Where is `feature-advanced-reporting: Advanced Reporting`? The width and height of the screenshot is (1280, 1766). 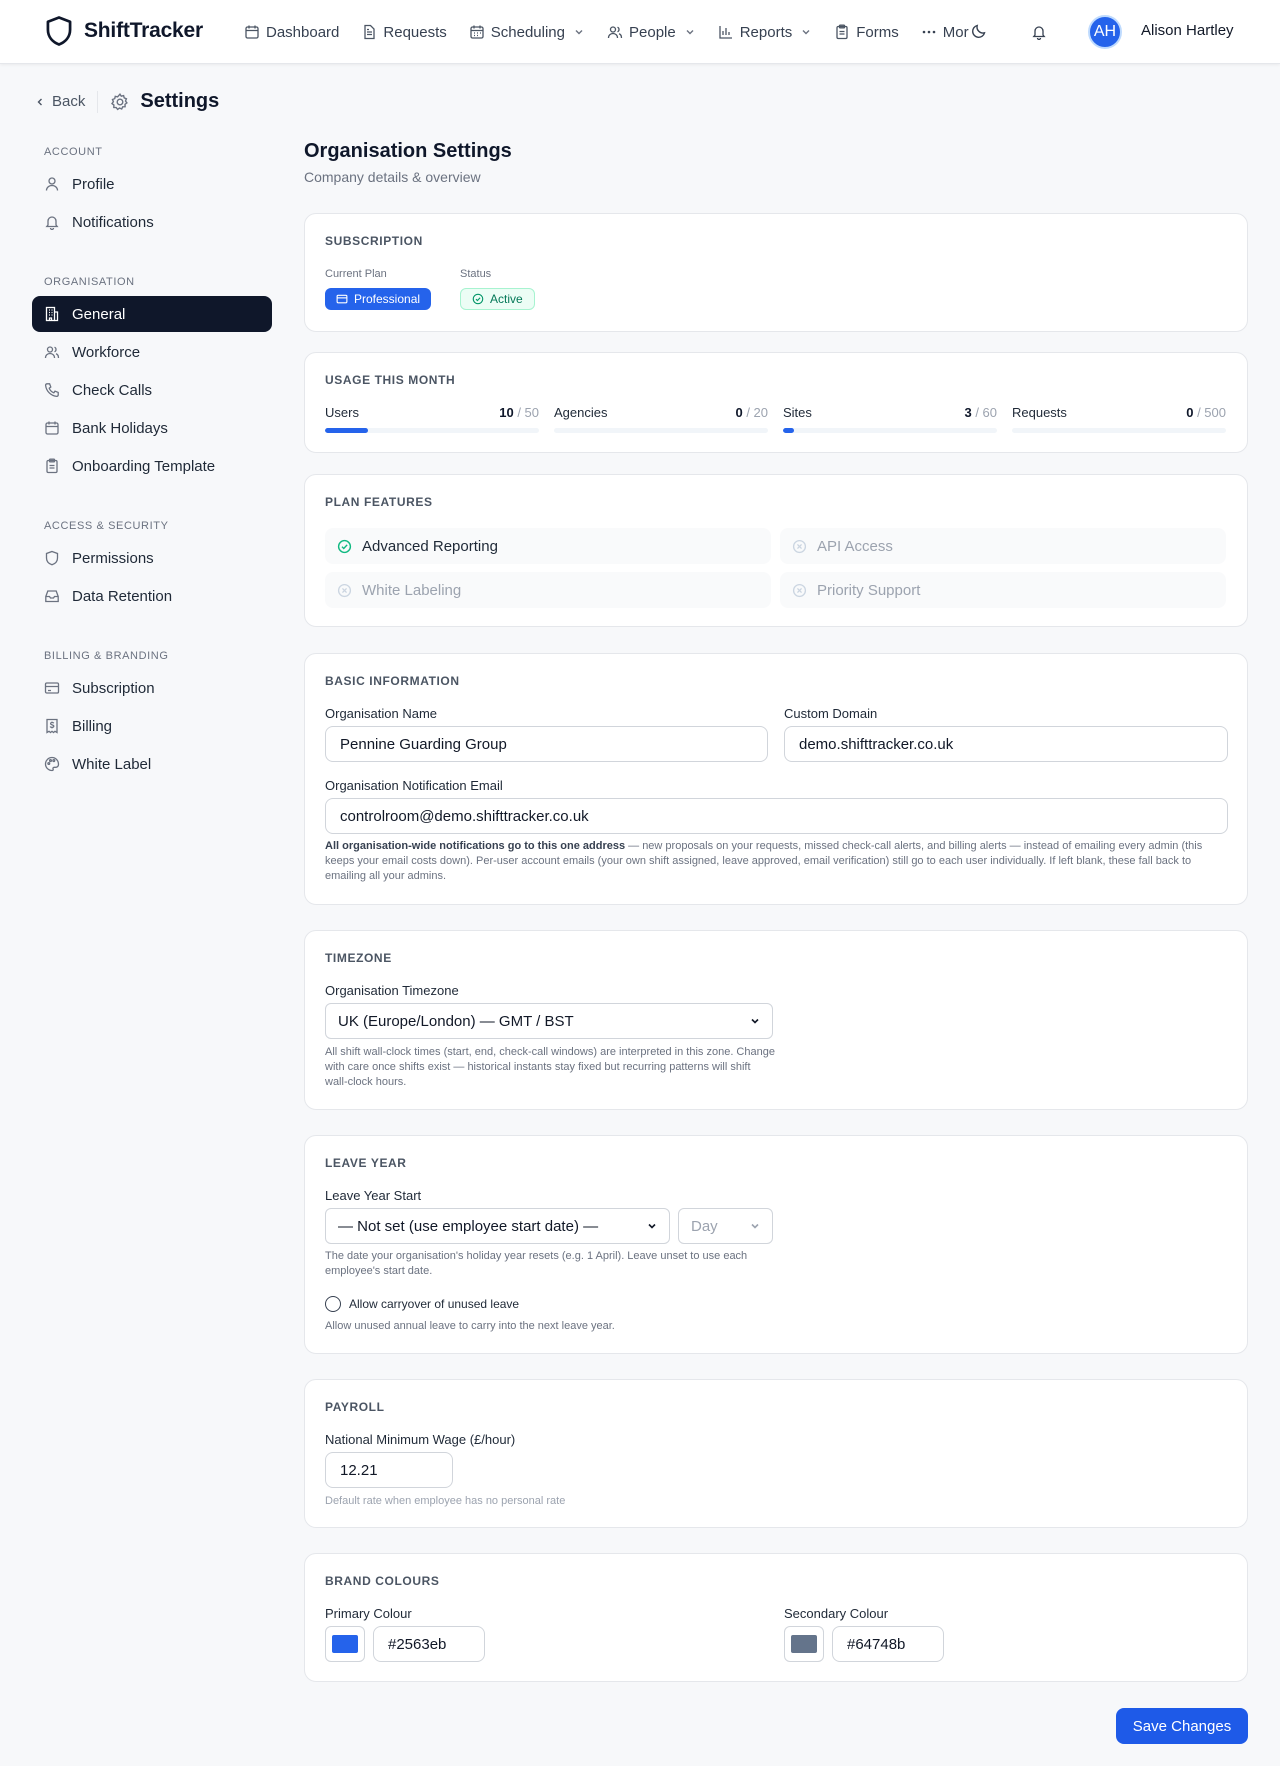
feature-advanced-reporting: Advanced Reporting is located at coordinates (548, 546).